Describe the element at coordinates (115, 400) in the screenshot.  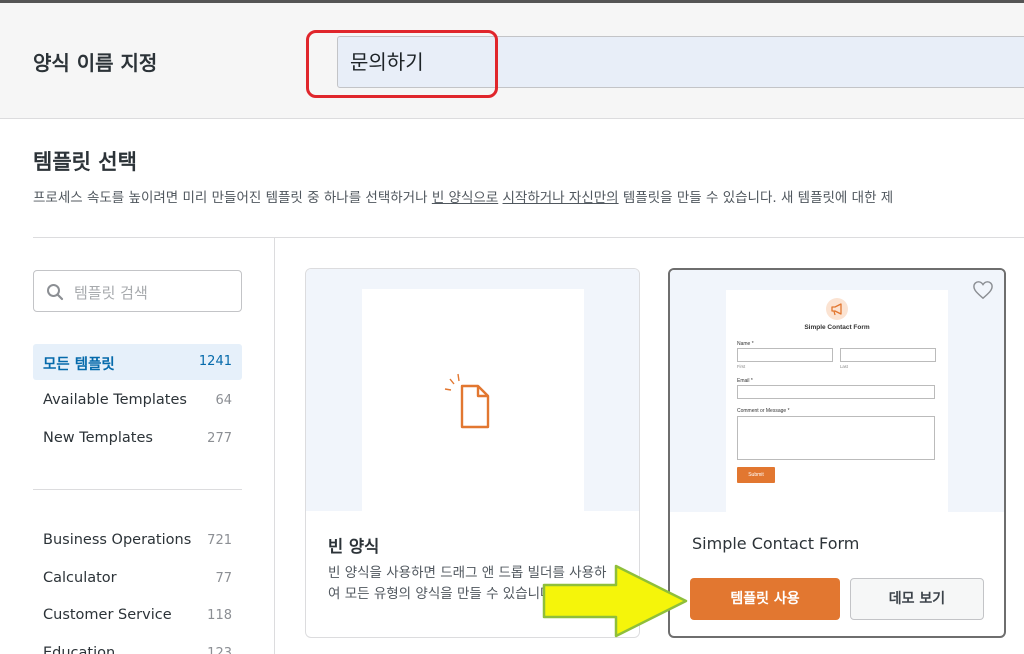
I see `category-label: Available Templates` at that location.